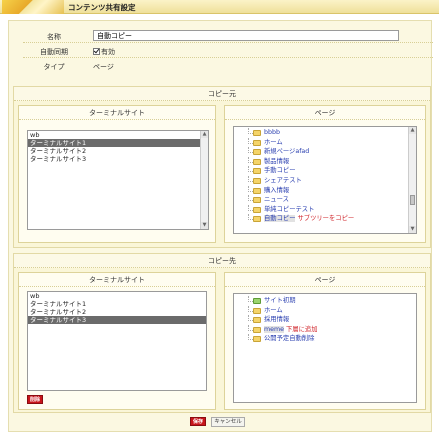  I want to click on tree-item: 自動コピー サブツリーをコピー, so click(325, 219).